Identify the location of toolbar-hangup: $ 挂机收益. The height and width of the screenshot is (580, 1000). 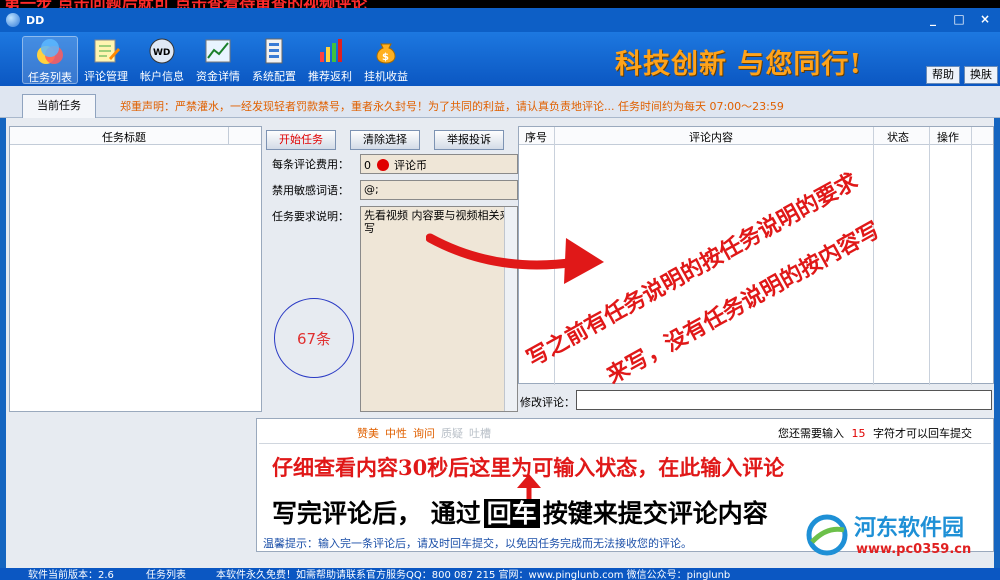
(386, 60).